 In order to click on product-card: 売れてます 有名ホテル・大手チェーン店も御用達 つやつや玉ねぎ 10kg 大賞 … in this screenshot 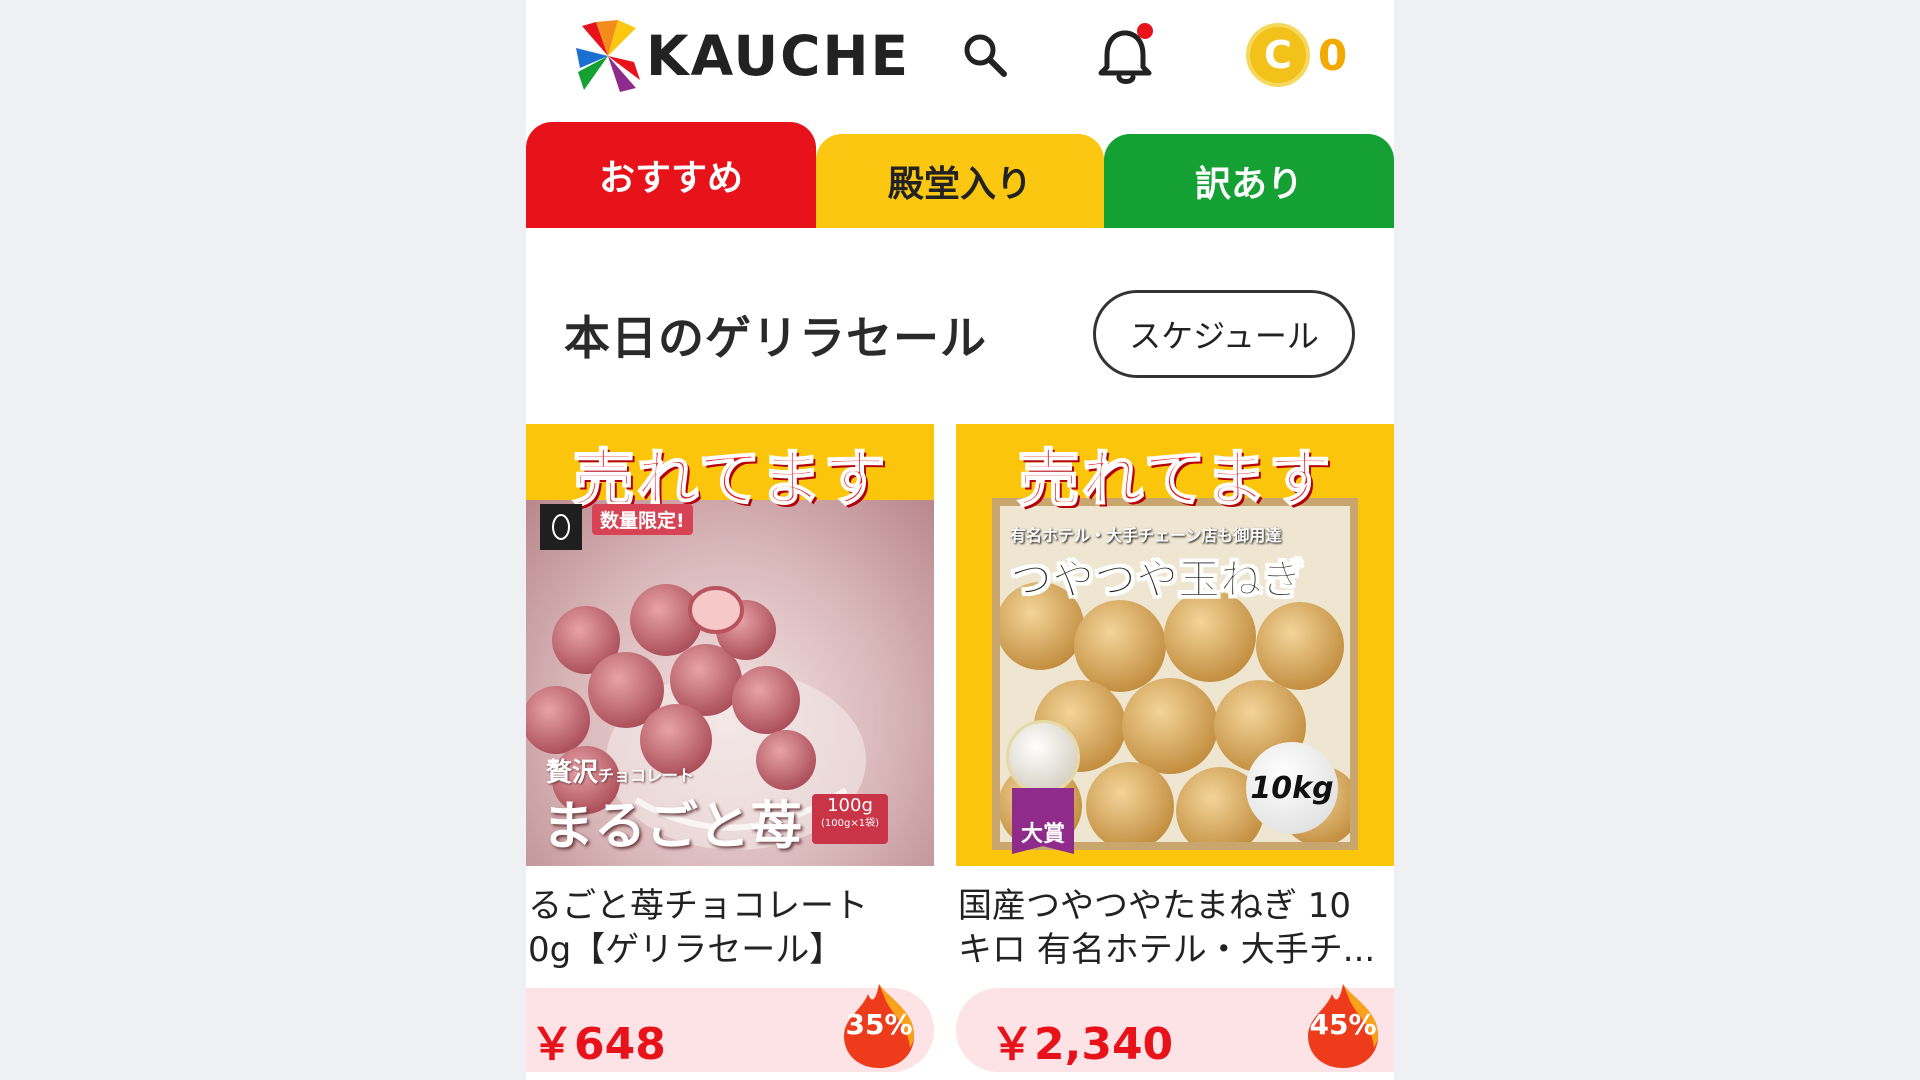, I will do `click(1175, 748)`.